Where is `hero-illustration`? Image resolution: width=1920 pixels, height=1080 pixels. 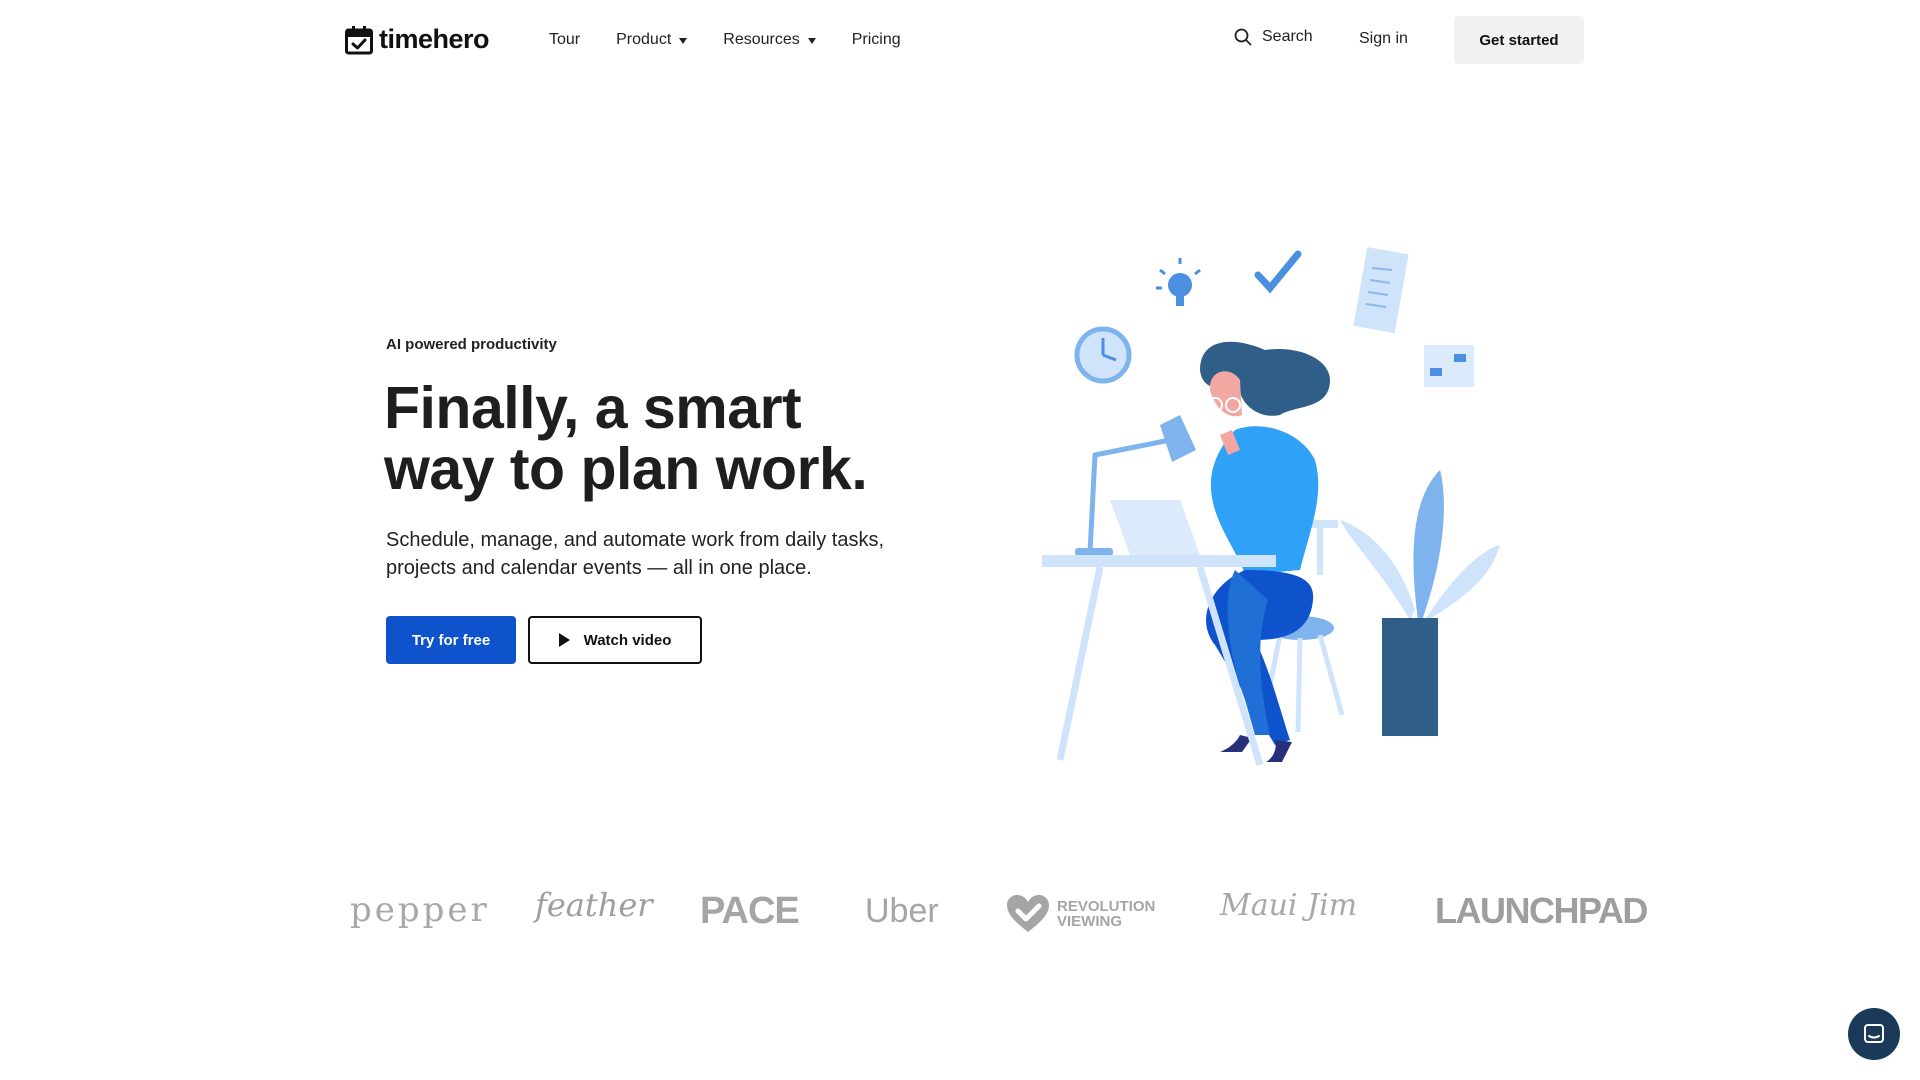 hero-illustration is located at coordinates (1271, 507).